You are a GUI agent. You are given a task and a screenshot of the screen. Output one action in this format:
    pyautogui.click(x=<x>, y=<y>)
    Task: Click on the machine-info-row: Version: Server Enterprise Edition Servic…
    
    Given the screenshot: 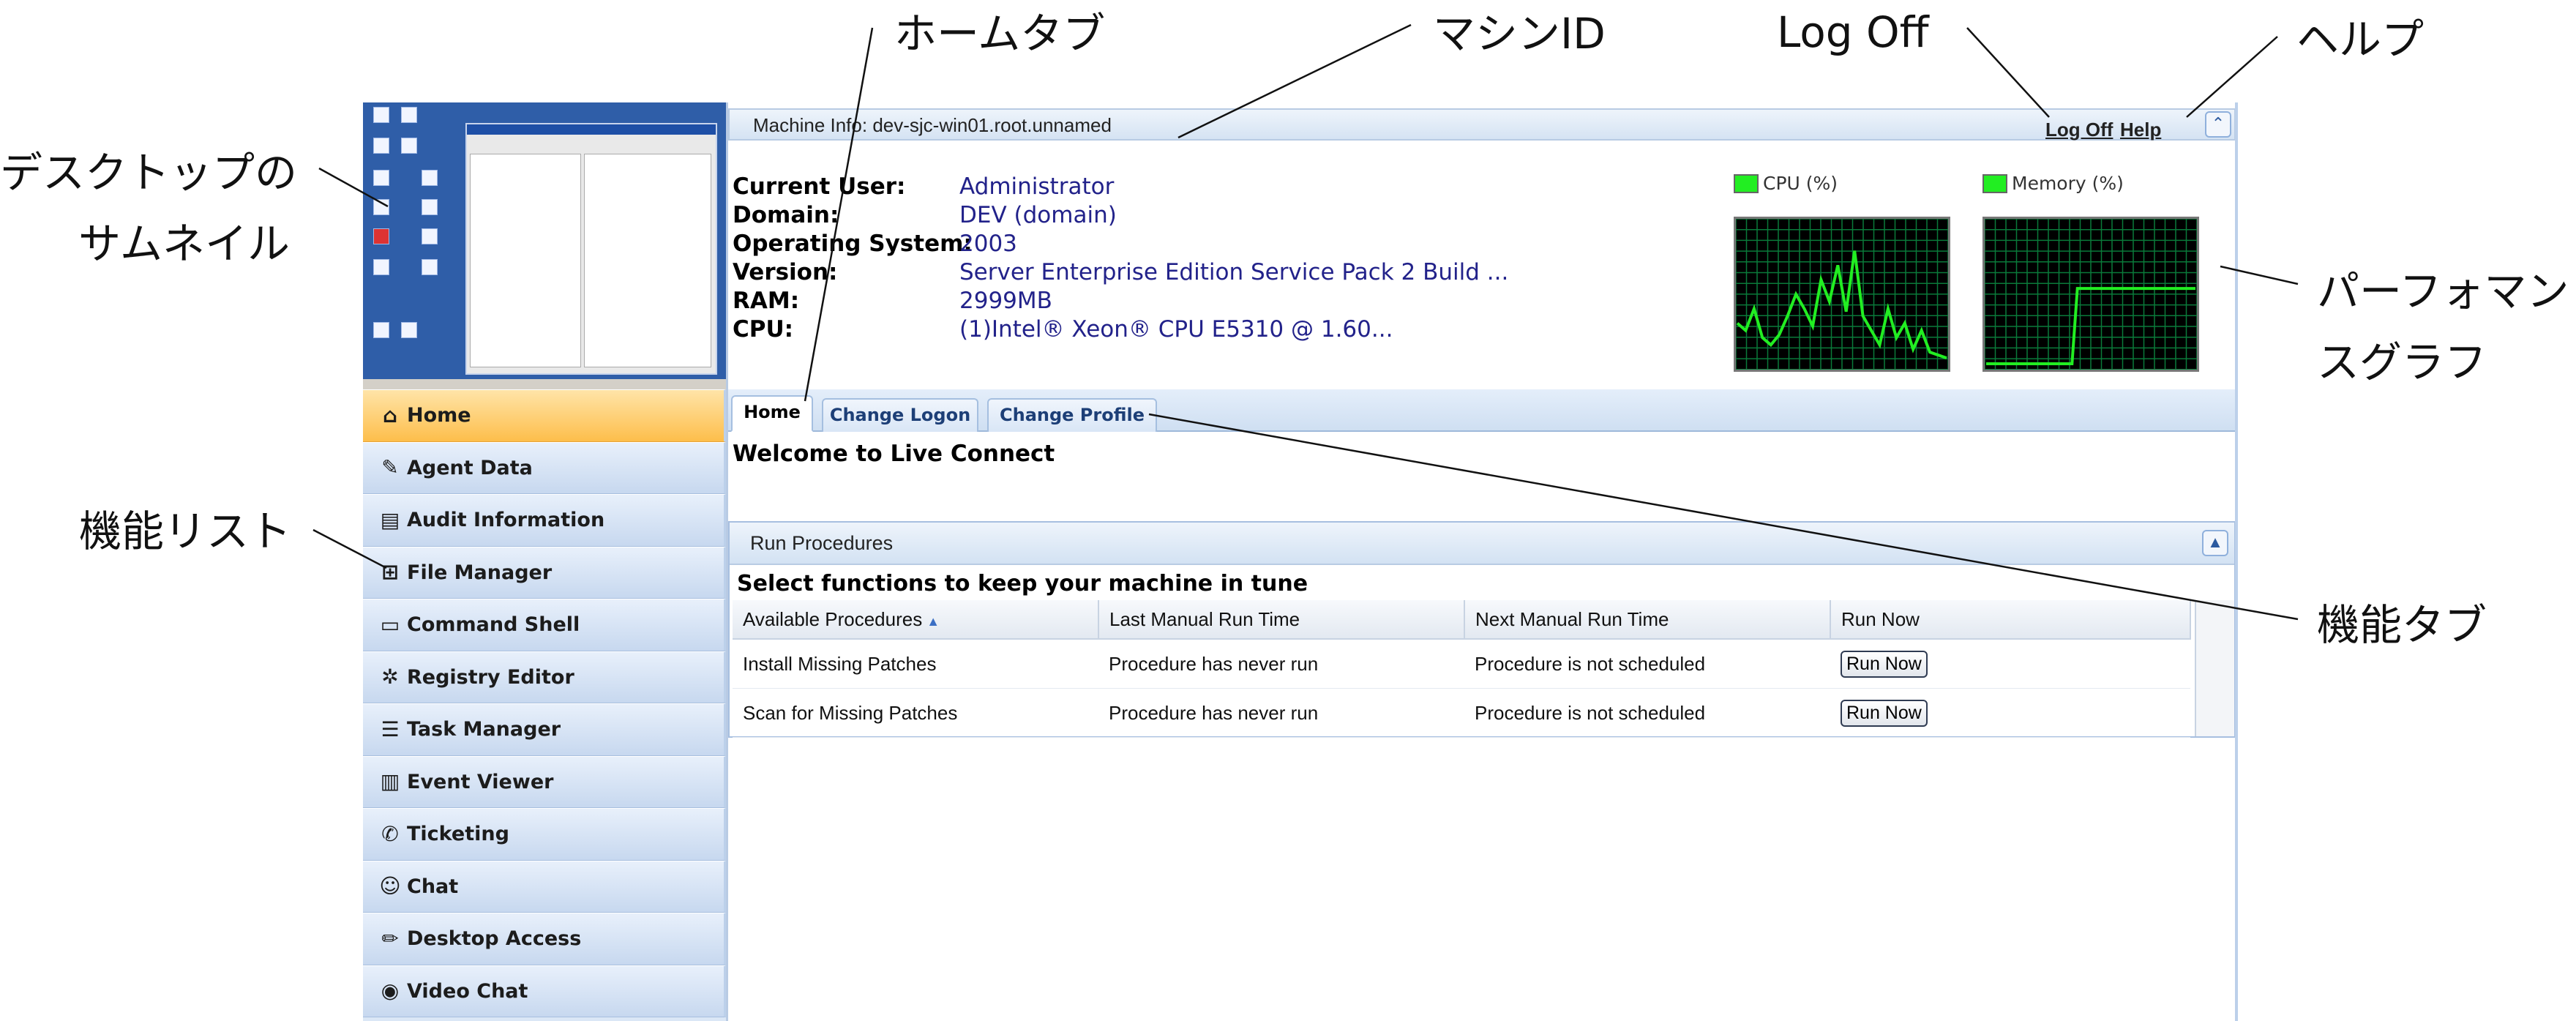 What is the action you would take?
    pyautogui.click(x=1172, y=272)
    